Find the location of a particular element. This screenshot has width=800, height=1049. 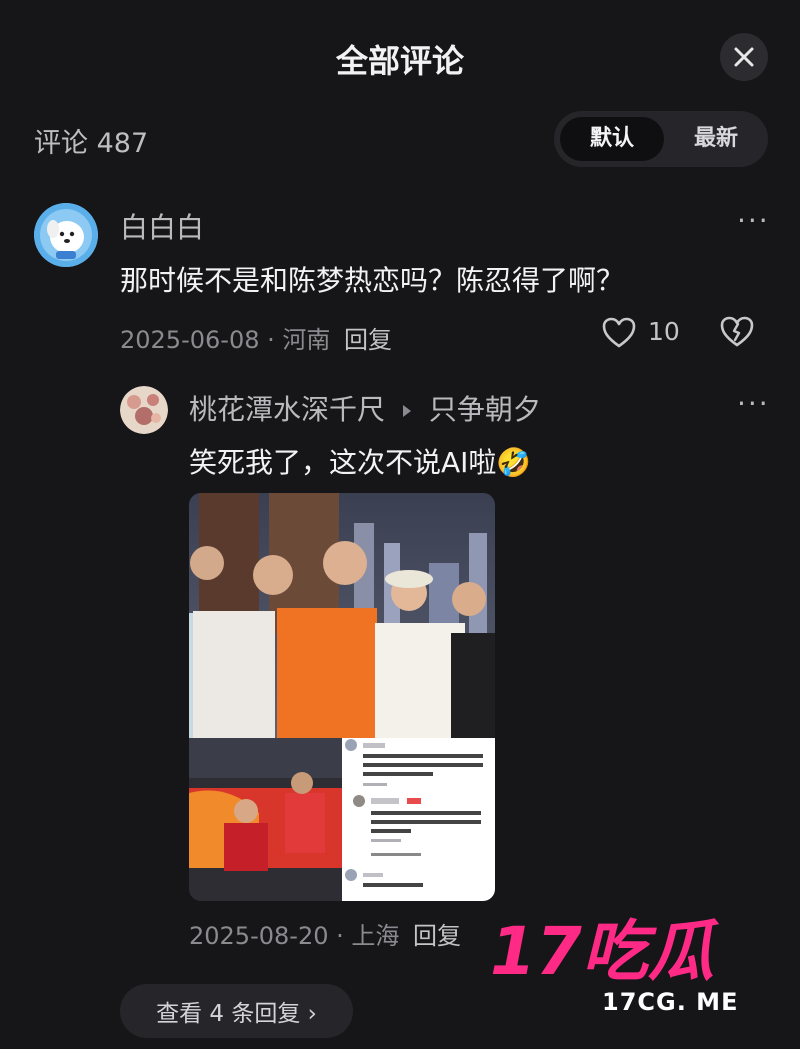

close-button is located at coordinates (744, 57).